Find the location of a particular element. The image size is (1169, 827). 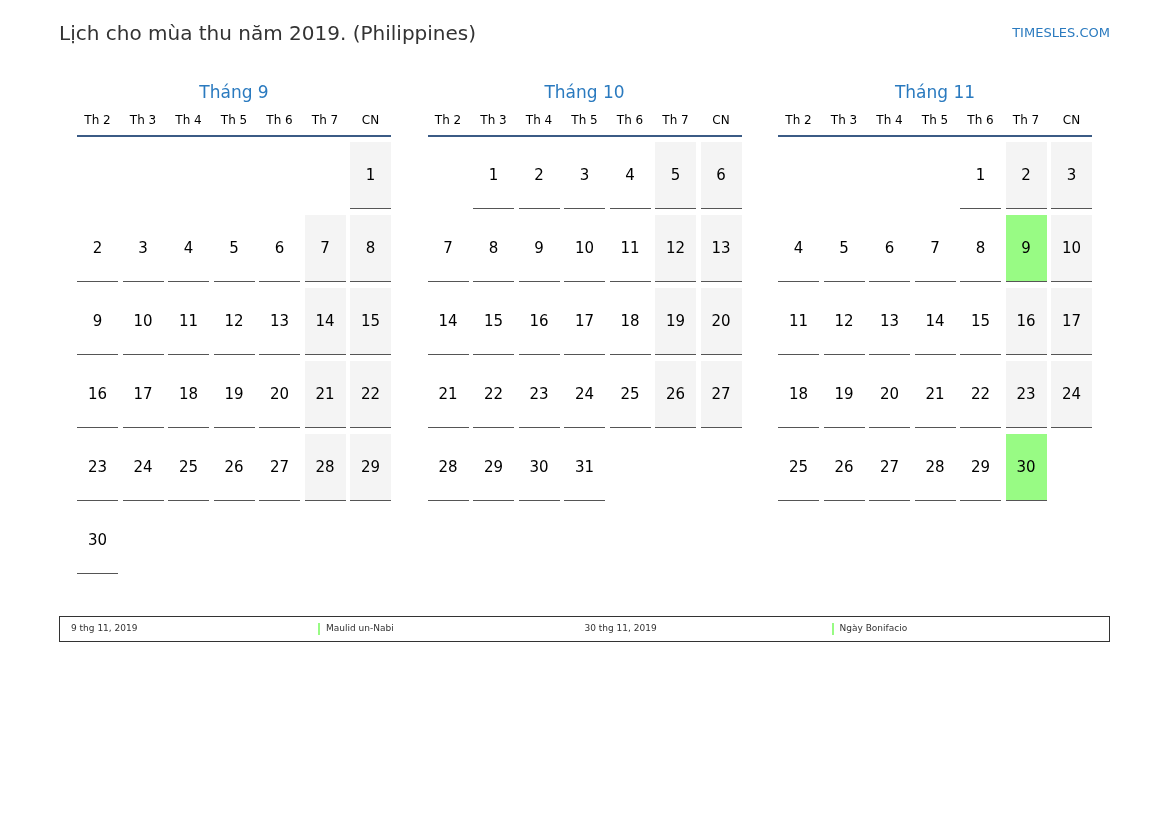

day-cell: 29 is located at coordinates (370, 467).